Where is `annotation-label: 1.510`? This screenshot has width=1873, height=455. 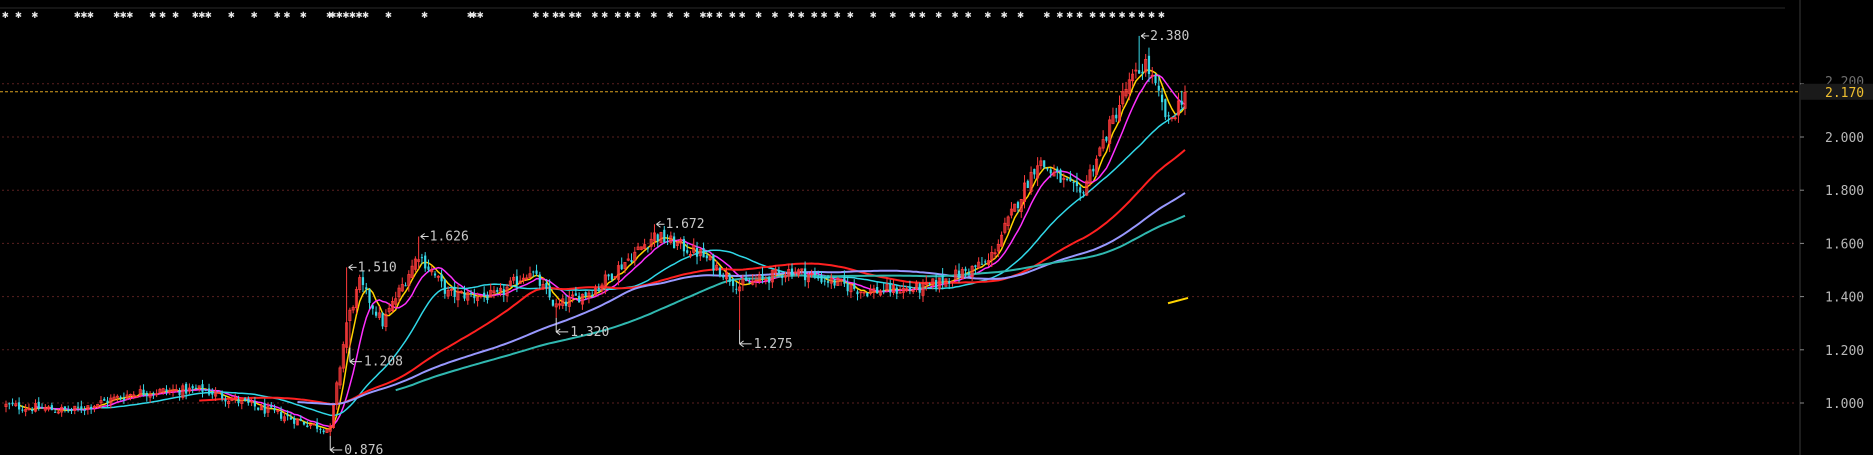 annotation-label: 1.510 is located at coordinates (377, 267).